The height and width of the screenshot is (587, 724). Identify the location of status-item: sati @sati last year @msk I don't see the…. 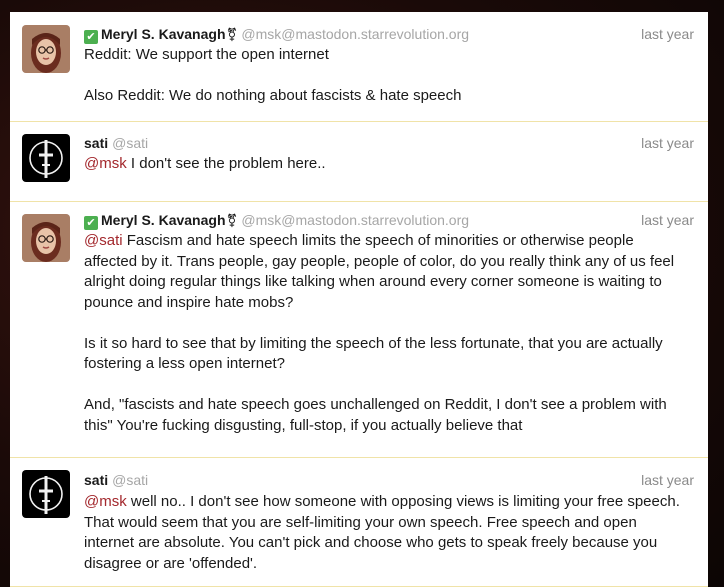
(359, 162).